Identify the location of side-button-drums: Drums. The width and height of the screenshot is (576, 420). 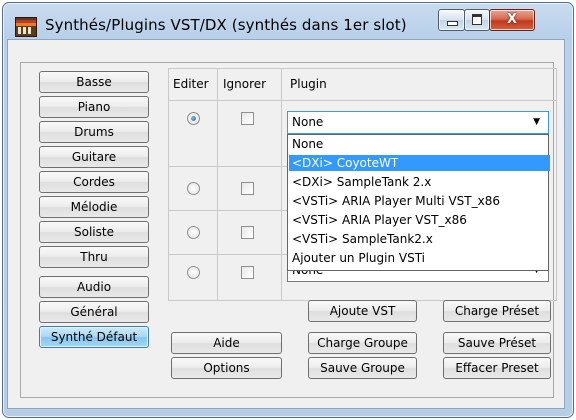
(94, 132).